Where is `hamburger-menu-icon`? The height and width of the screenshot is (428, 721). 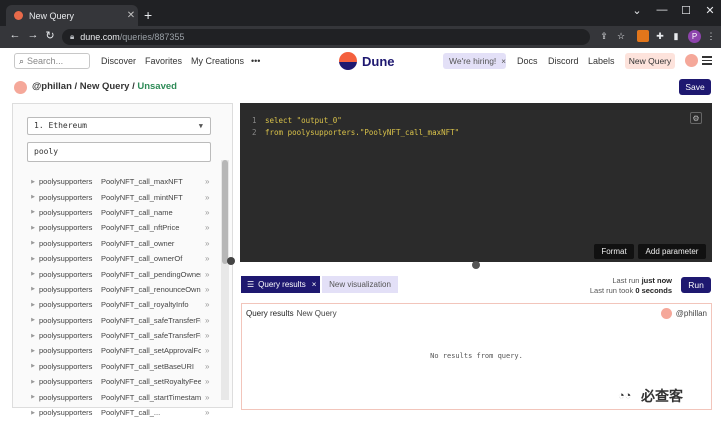 hamburger-menu-icon is located at coordinates (707, 61).